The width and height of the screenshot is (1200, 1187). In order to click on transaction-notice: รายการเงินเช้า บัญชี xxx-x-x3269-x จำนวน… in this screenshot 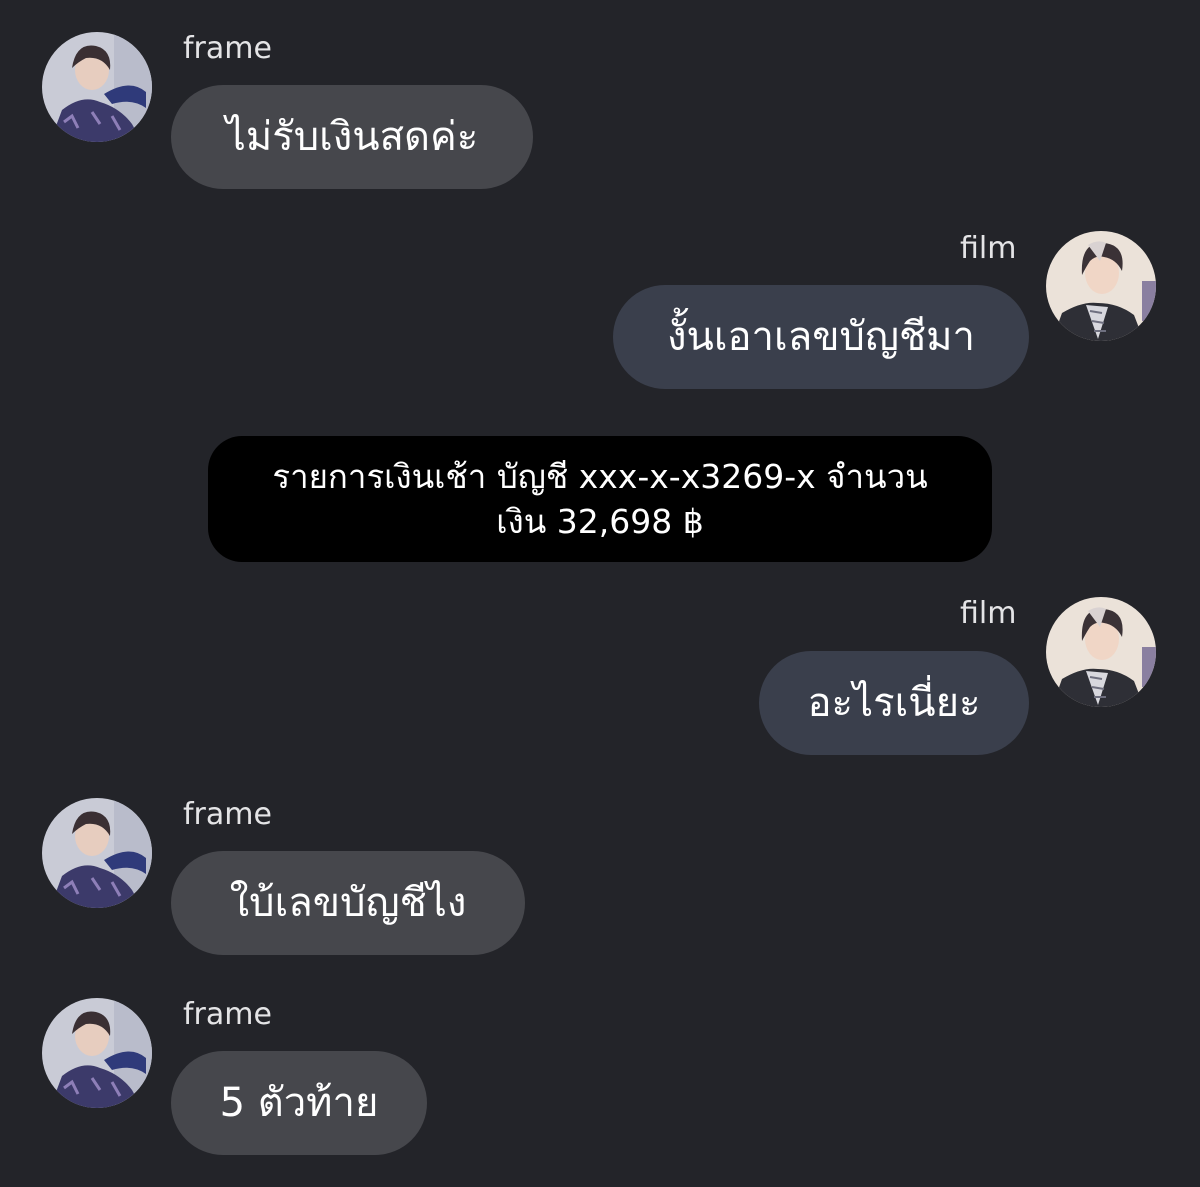, I will do `click(600, 499)`.